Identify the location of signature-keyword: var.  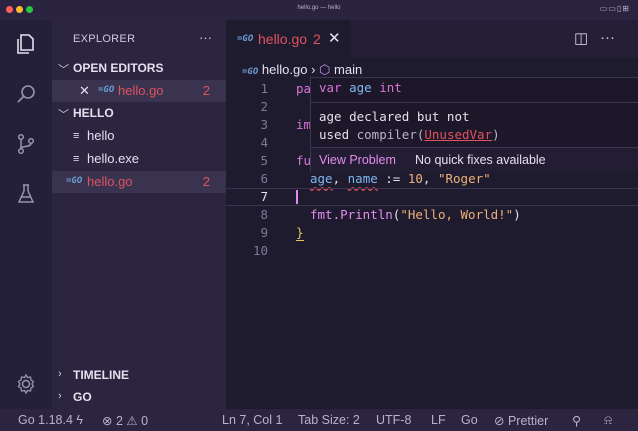
(330, 87).